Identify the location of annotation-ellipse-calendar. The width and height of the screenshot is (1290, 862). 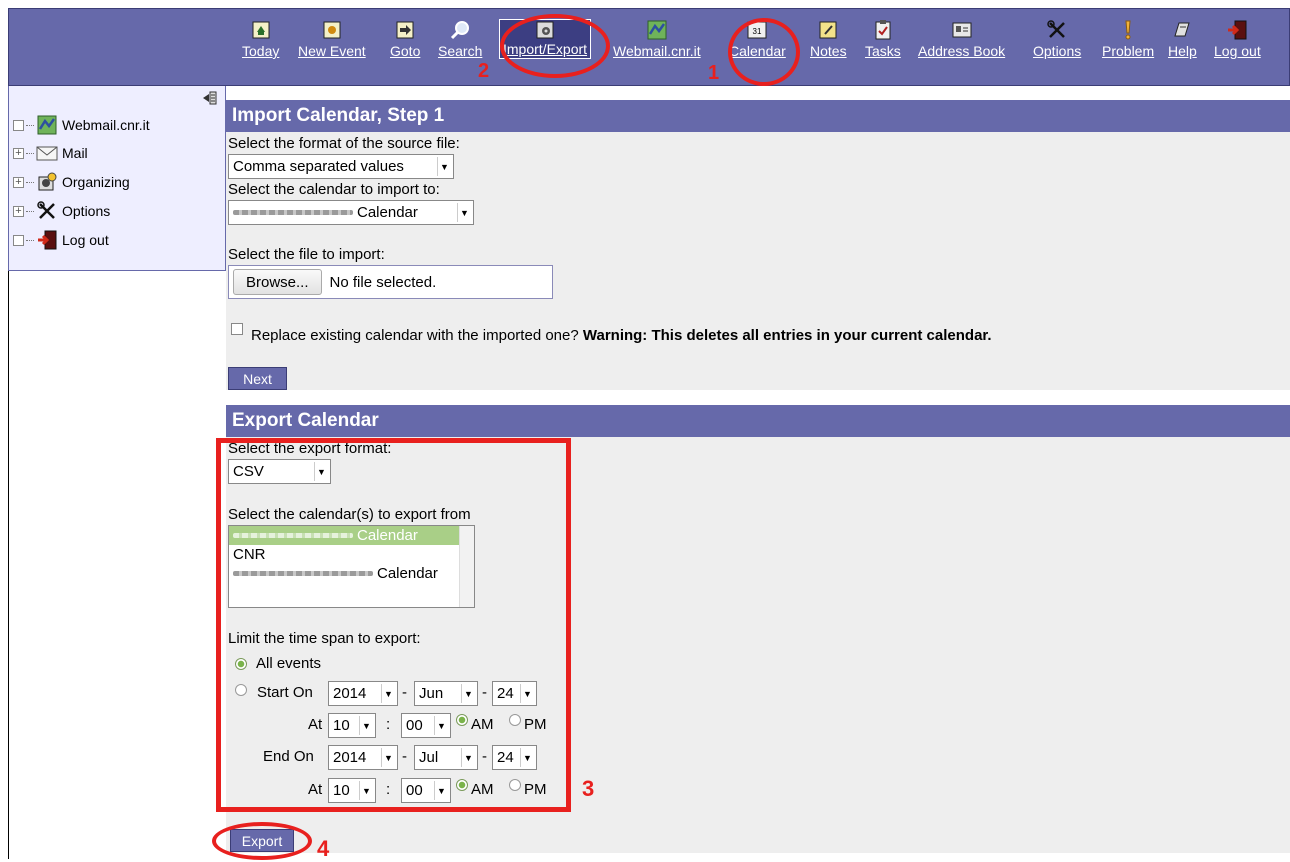
(764, 52).